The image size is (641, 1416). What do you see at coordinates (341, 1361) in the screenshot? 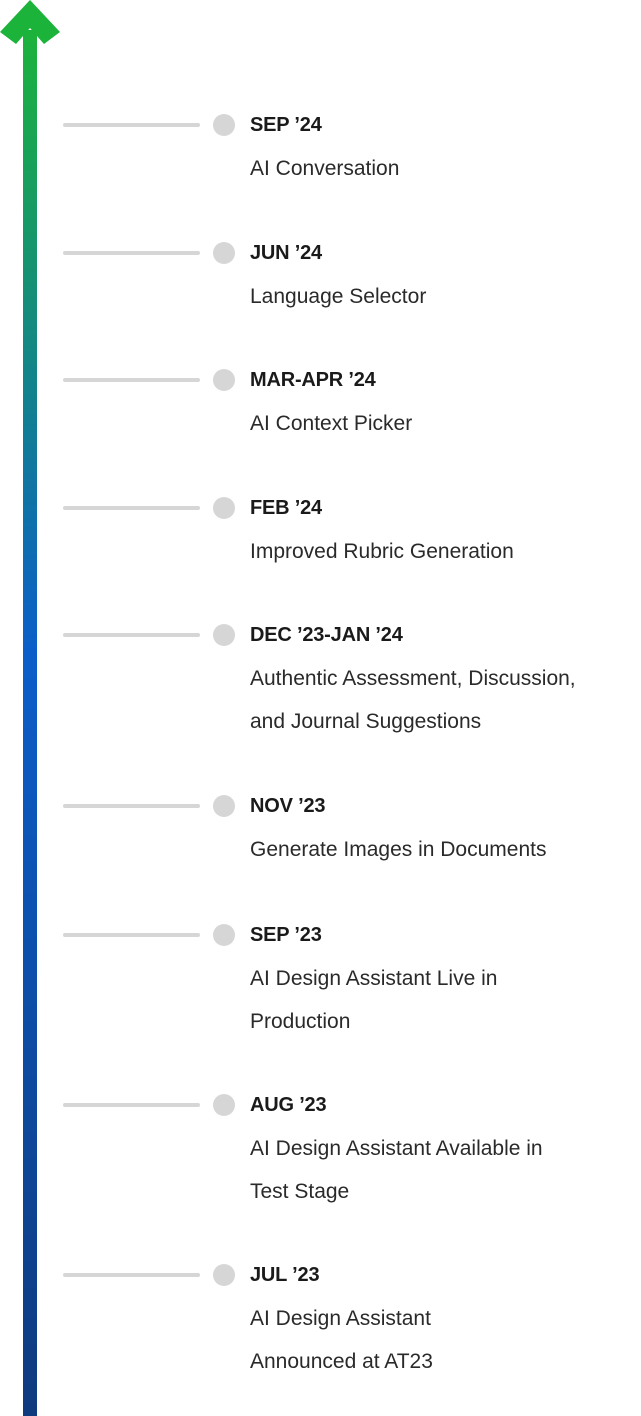
I see `event-title: Announced at AT23` at bounding box center [341, 1361].